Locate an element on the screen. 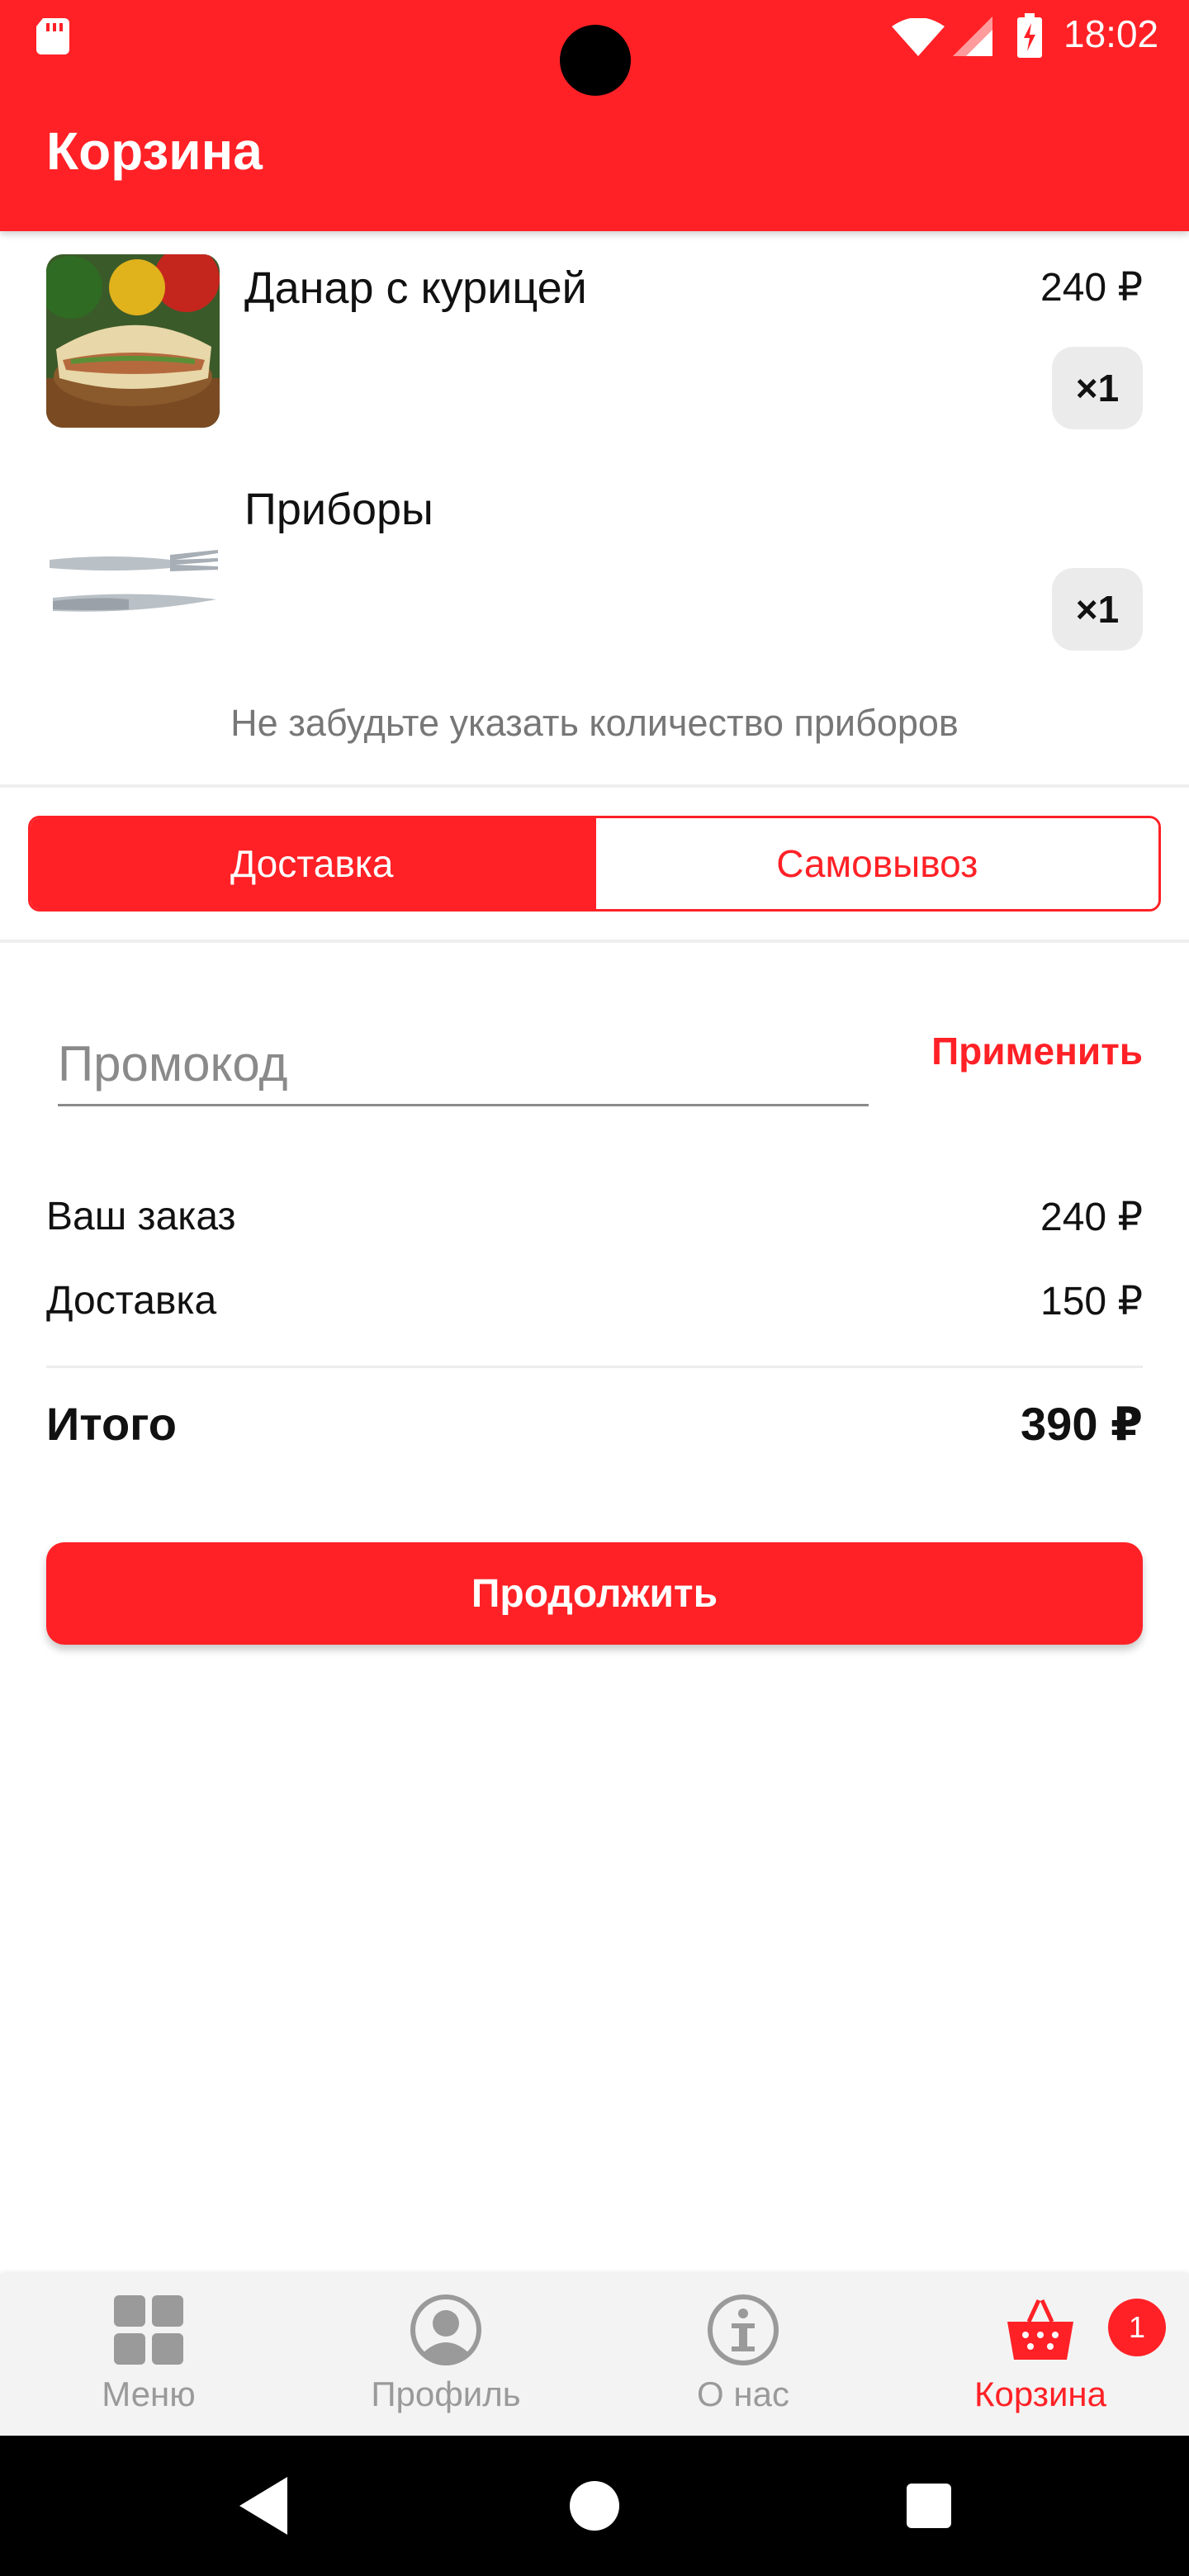 The width and height of the screenshot is (1189, 2576). delivery-value: 150 ₽ is located at coordinates (1091, 1302).